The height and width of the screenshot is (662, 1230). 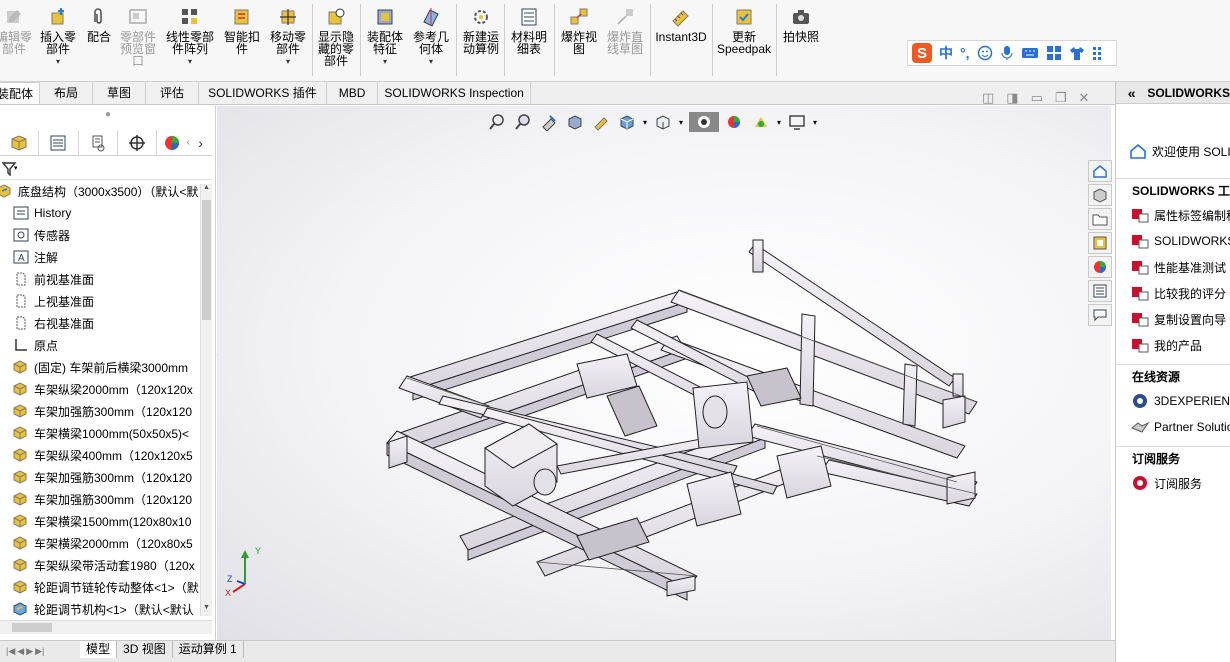 What do you see at coordinates (67, 93) in the screenshot?
I see `tab-layout: 布局` at bounding box center [67, 93].